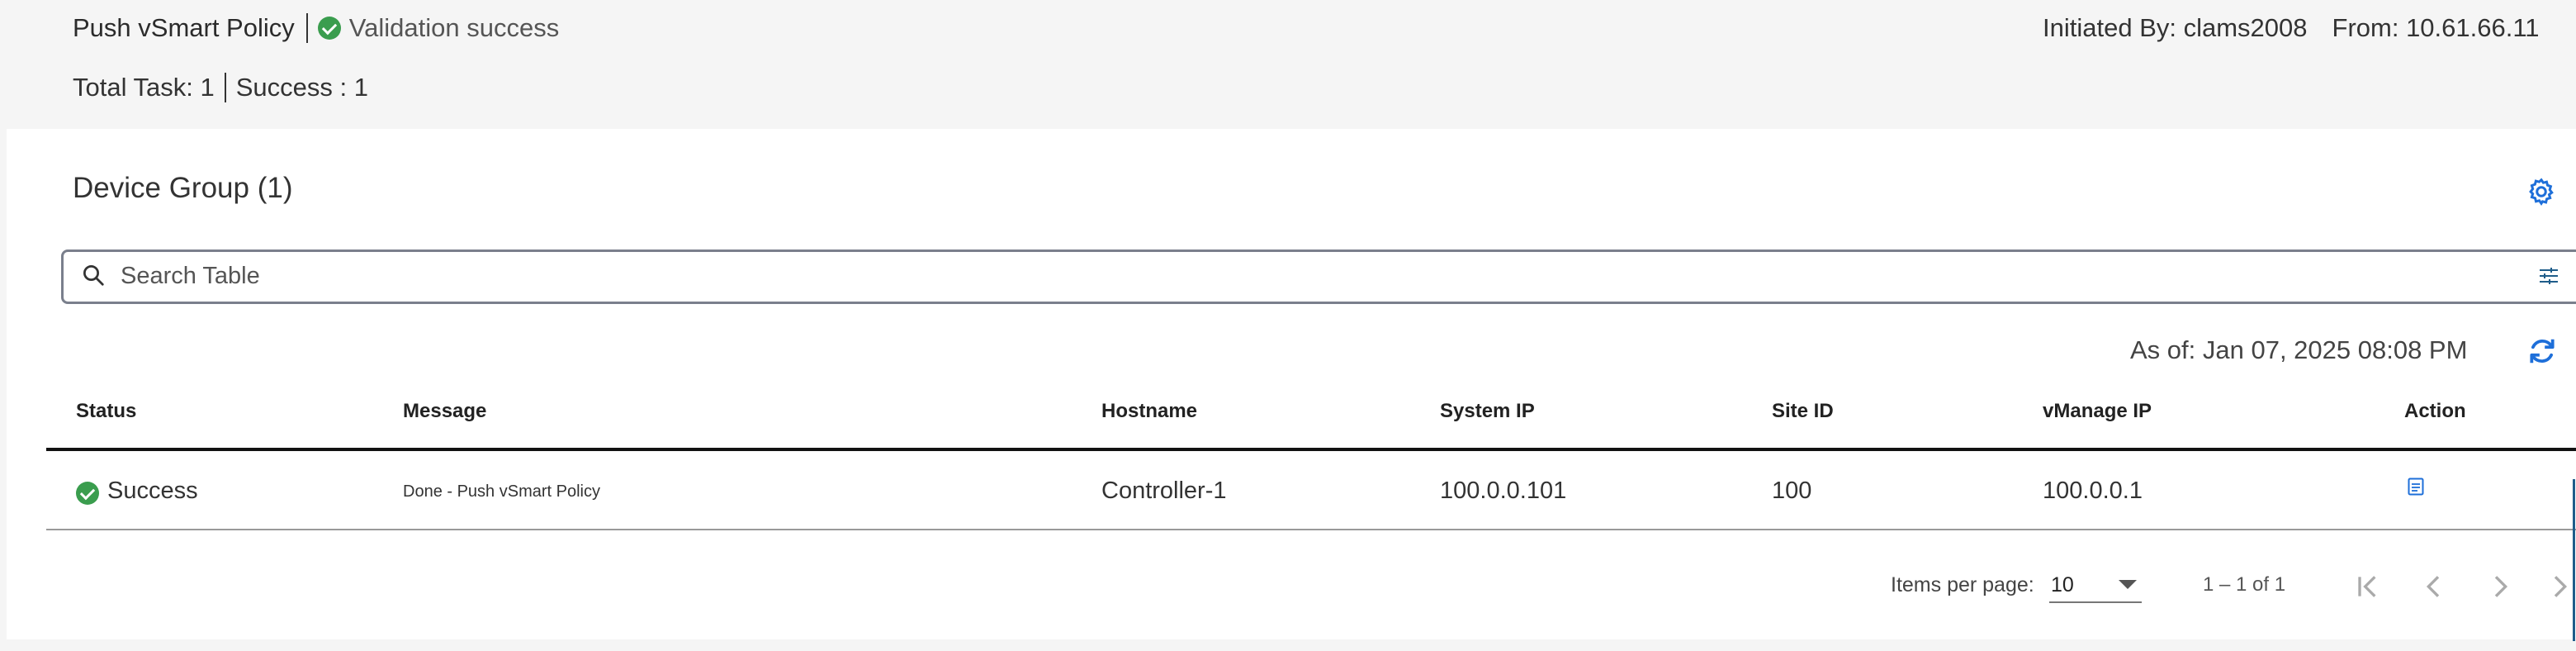 The height and width of the screenshot is (651, 2576). What do you see at coordinates (316, 28) in the screenshot?
I see `task-header: Push vSmart Policy Validation success` at bounding box center [316, 28].